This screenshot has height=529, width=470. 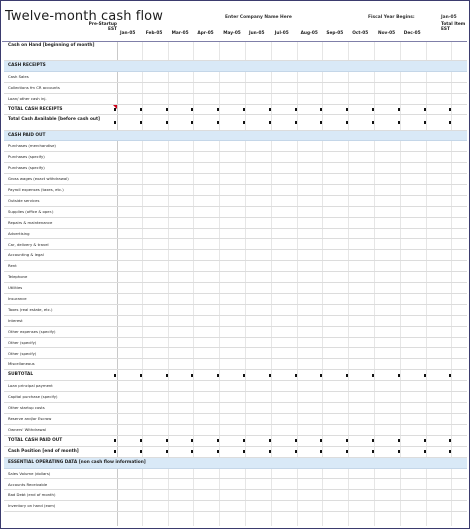 I want to click on month-header: May-05, so click(x=232, y=33).